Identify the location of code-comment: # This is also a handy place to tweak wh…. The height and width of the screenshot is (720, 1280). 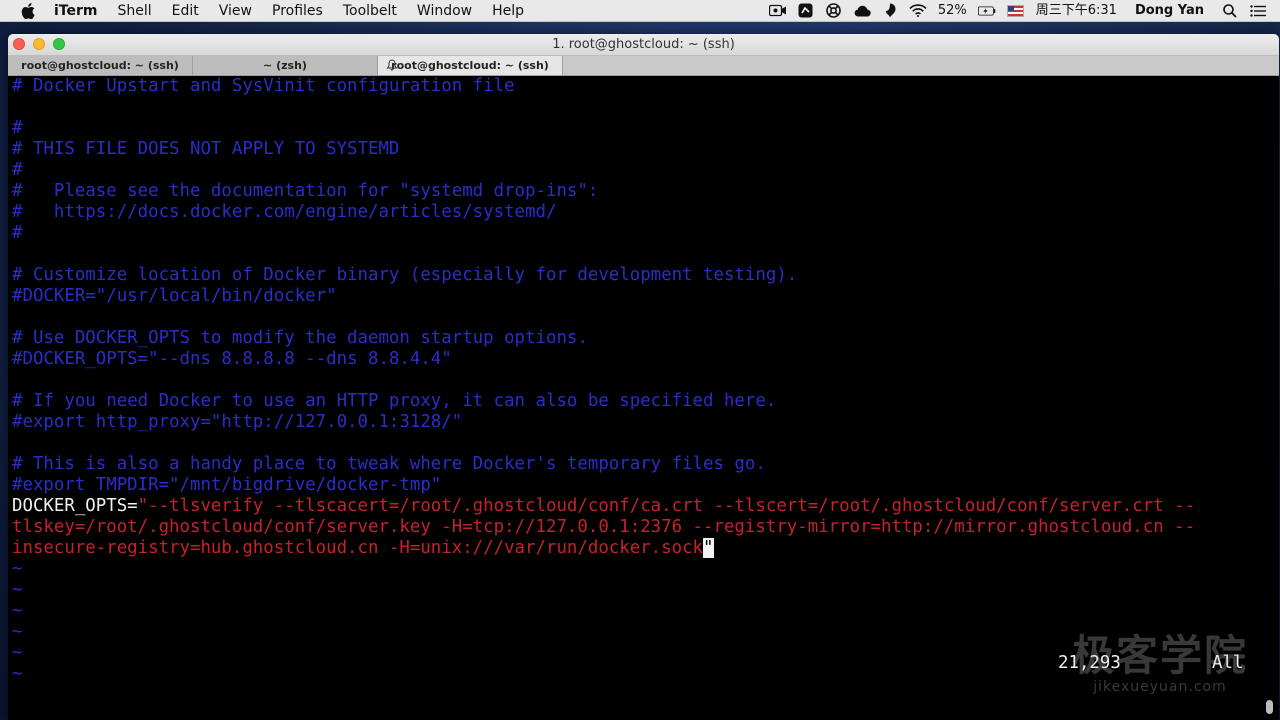
(389, 464).